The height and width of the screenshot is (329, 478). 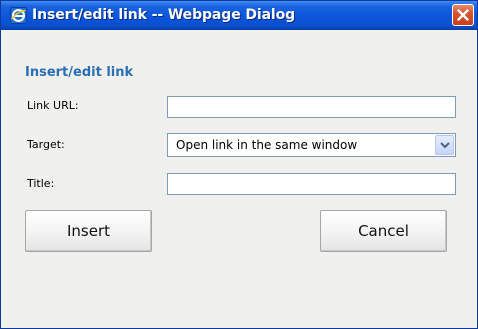 I want to click on window-title: Insert/edit link -- Webpage Dialog, so click(x=164, y=15).